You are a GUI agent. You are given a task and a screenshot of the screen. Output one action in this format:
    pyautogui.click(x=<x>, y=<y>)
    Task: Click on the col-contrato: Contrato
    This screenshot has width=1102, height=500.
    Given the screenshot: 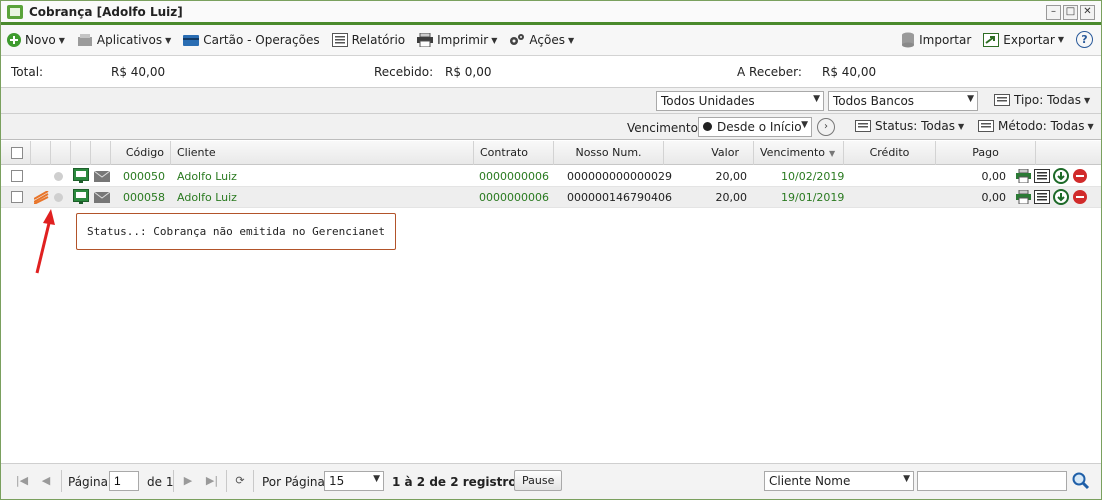 What is the action you would take?
    pyautogui.click(x=514, y=153)
    